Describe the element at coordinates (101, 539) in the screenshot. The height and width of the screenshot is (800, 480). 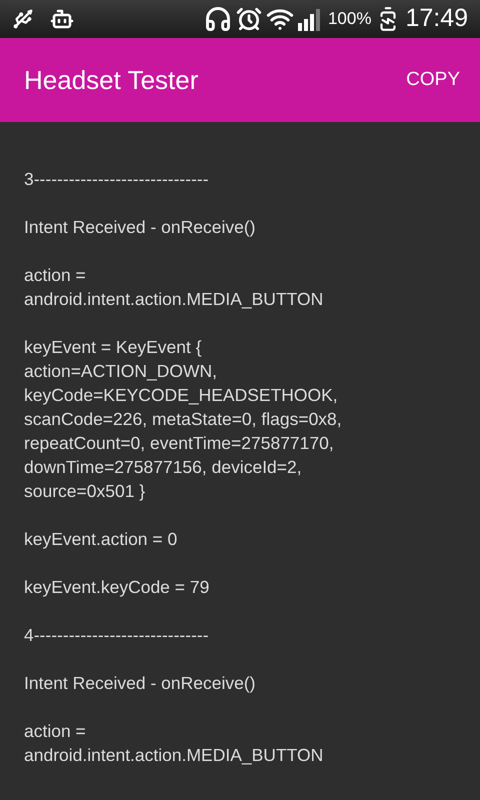
I see `log-line: keyEvent.action = 0` at that location.